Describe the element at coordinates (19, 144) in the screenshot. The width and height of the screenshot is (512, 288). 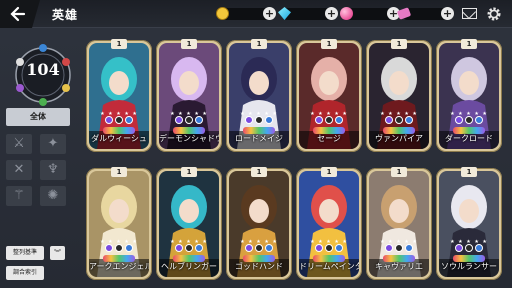
I see `filter-sword-button: ⚔` at that location.